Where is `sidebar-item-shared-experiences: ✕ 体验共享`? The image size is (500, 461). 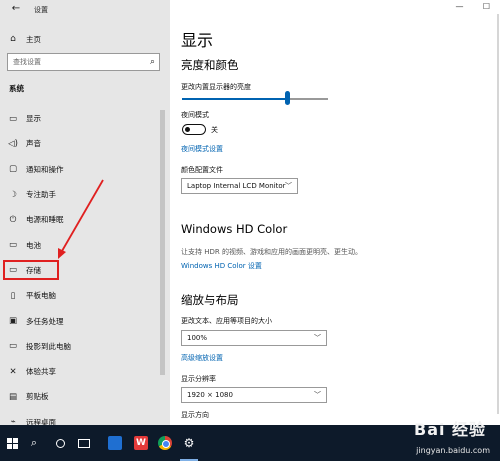 sidebar-item-shared-experiences: ✕ 体验共享 is located at coordinates (85, 371).